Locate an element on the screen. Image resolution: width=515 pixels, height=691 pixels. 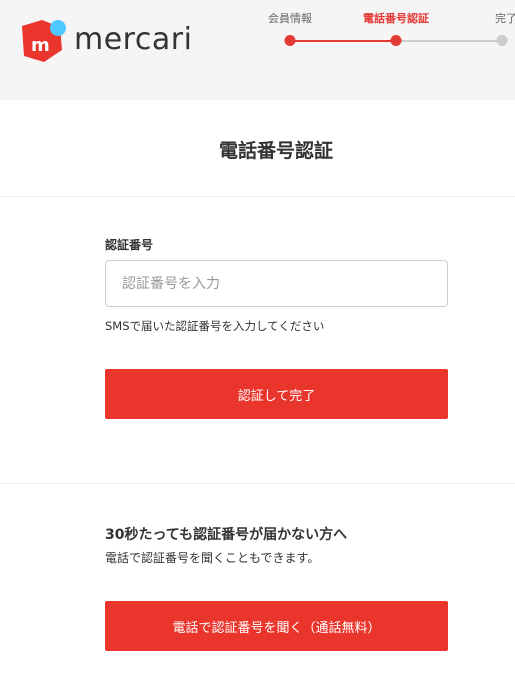
mercari-logo: m mercari is located at coordinates (113, 42).